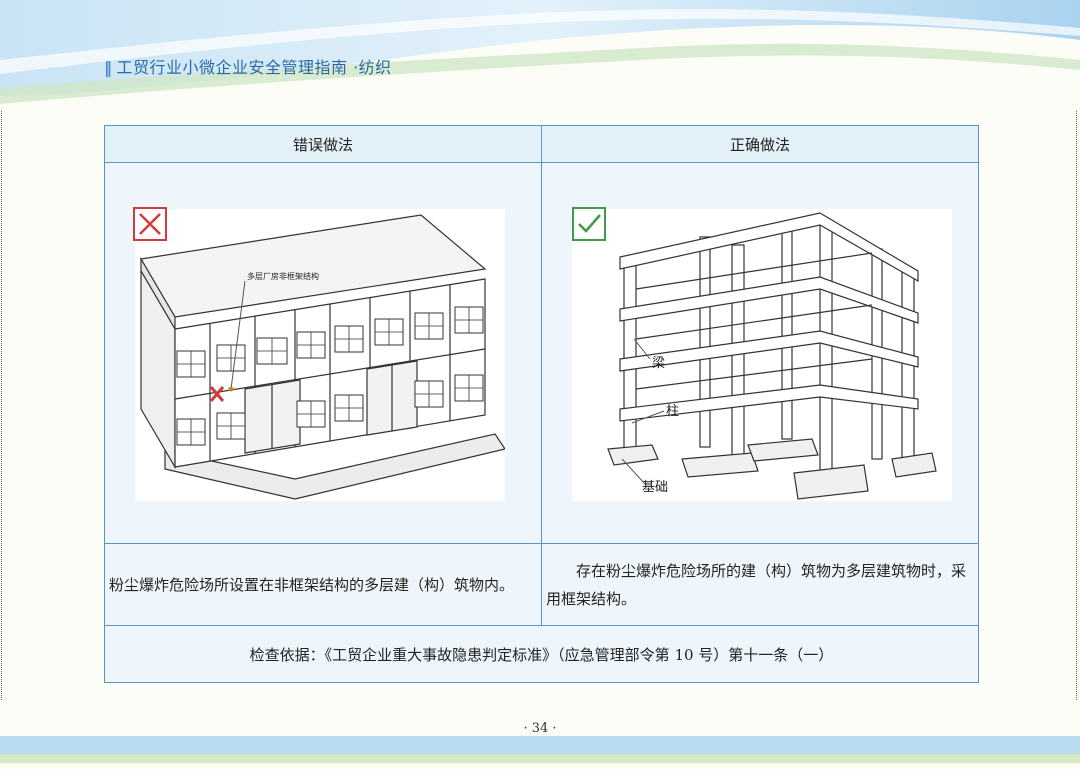 This screenshot has width=1080, height=769. What do you see at coordinates (540, 728) in the screenshot?
I see `page-number: · 34 ·` at bounding box center [540, 728].